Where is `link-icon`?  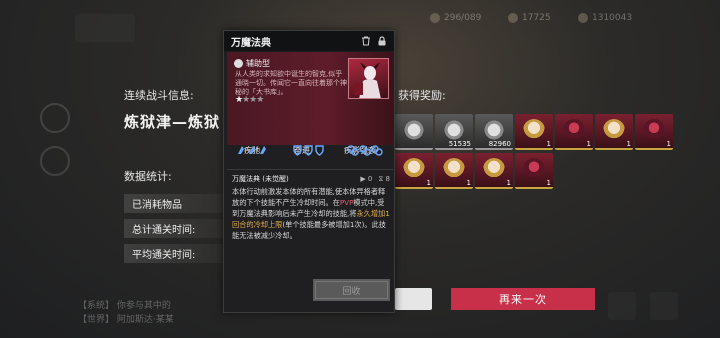
link-icon is located at coordinates (364, 151).